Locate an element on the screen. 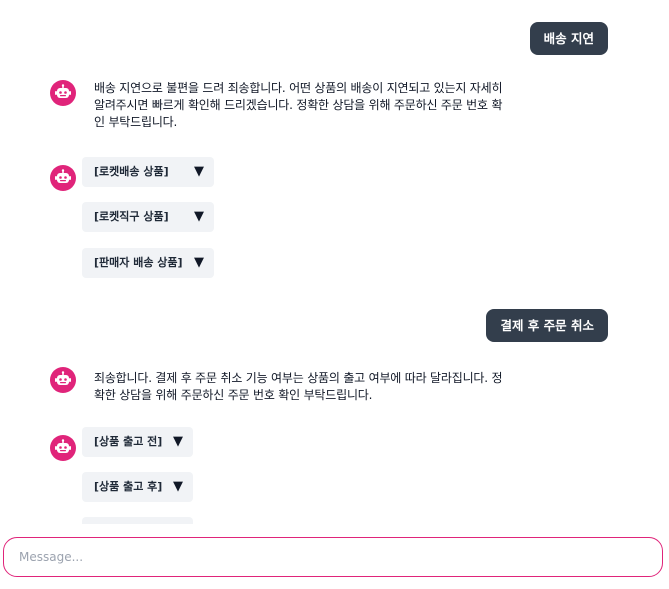 The width and height of the screenshot is (669, 589). message-composer is located at coordinates (333, 557).